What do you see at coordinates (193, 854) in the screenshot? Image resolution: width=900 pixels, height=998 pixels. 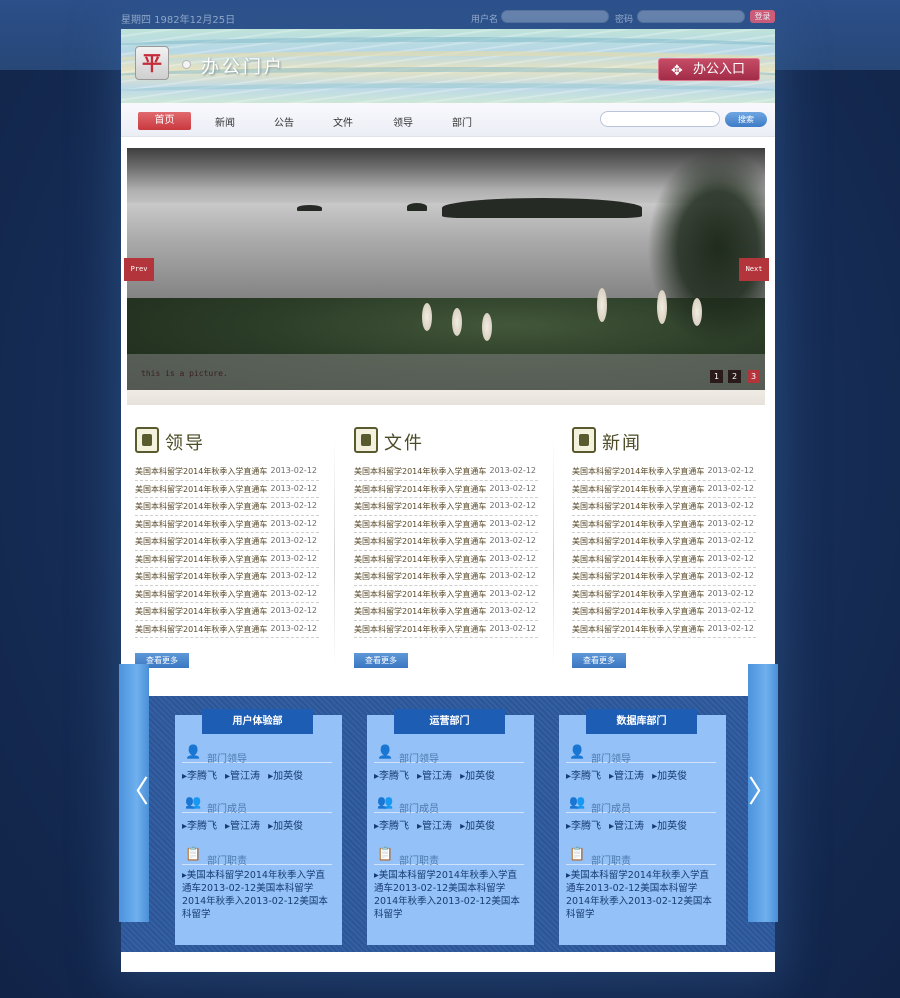 I see `clipboard-icon: 📋` at bounding box center [193, 854].